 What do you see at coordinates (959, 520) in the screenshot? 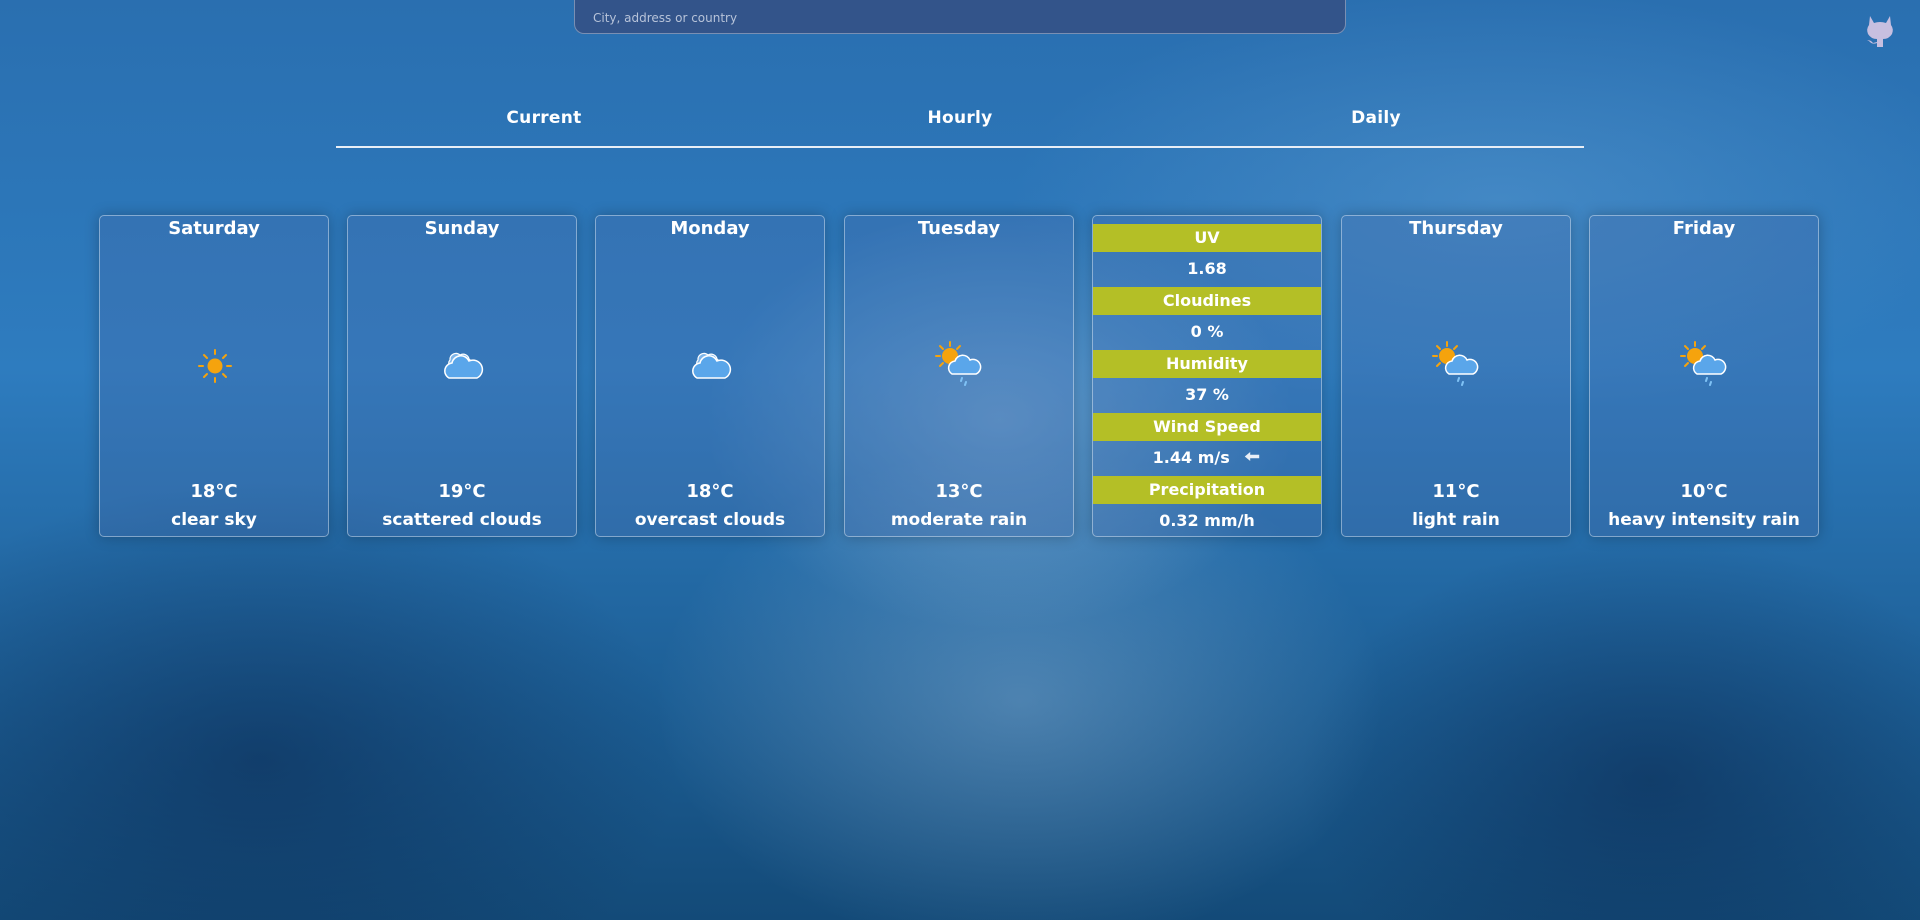
I see `weather-description: moderate rain` at bounding box center [959, 520].